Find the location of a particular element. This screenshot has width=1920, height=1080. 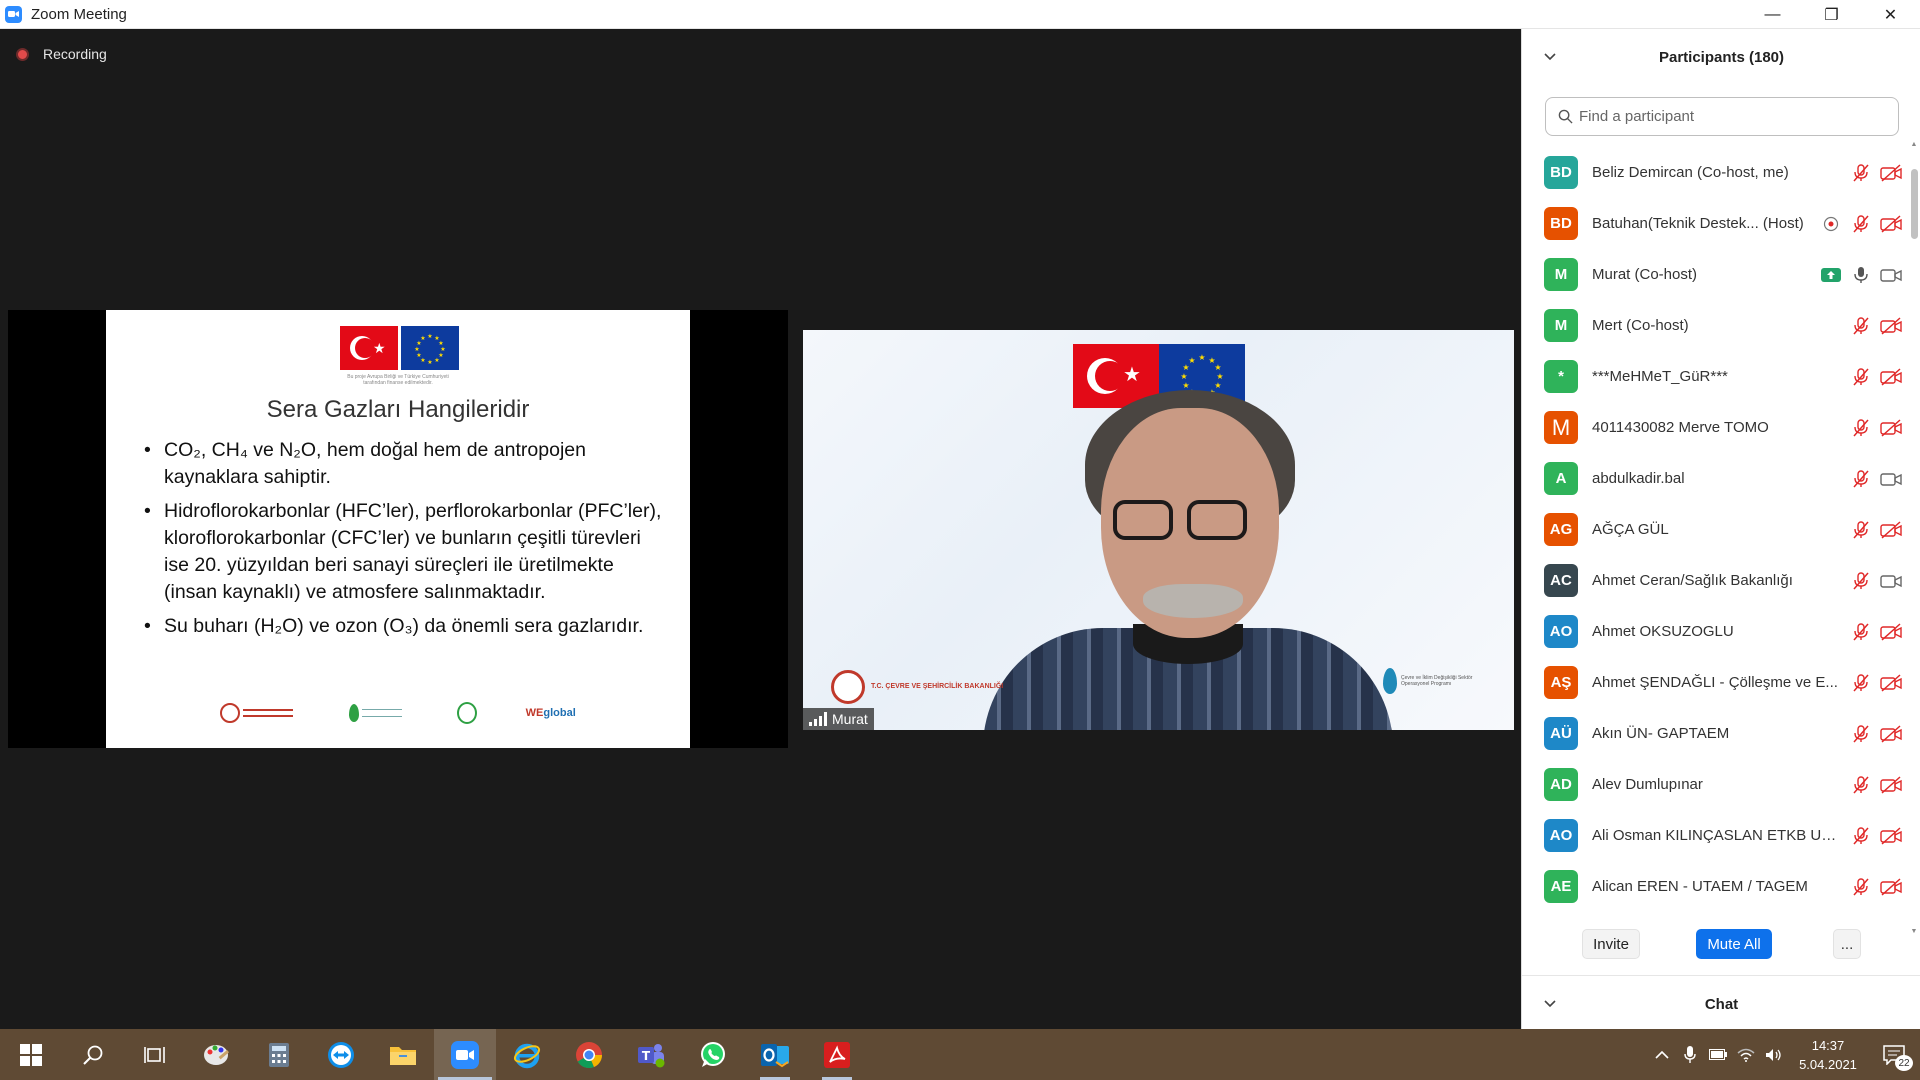

chat-header: Chat is located at coordinates (1721, 1004).